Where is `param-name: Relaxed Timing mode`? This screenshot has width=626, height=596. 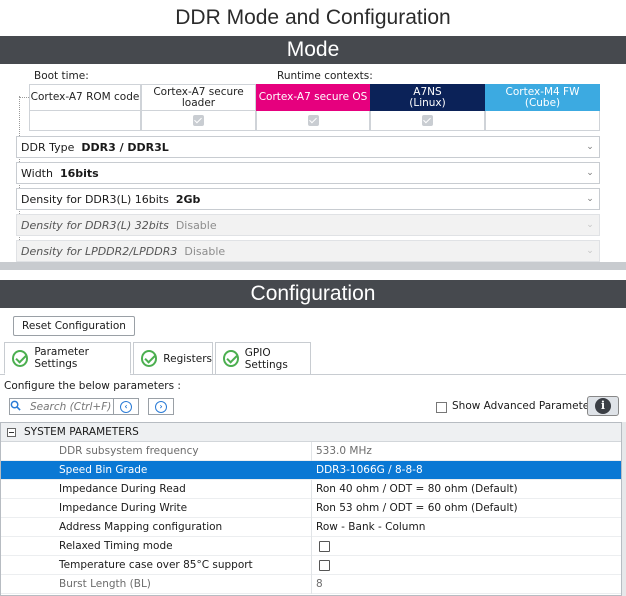 param-name: Relaxed Timing mode is located at coordinates (116, 546).